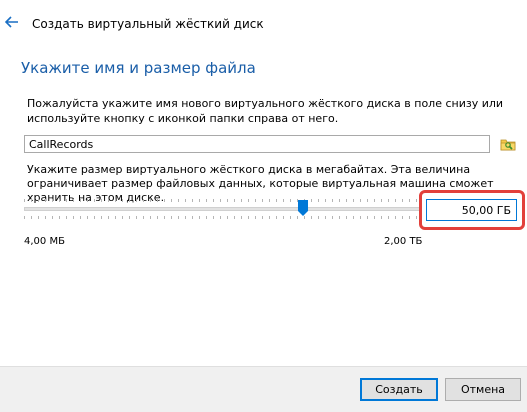  What do you see at coordinates (44, 241) in the screenshot?
I see `slider-min-label: 4,00 МБ` at bounding box center [44, 241].